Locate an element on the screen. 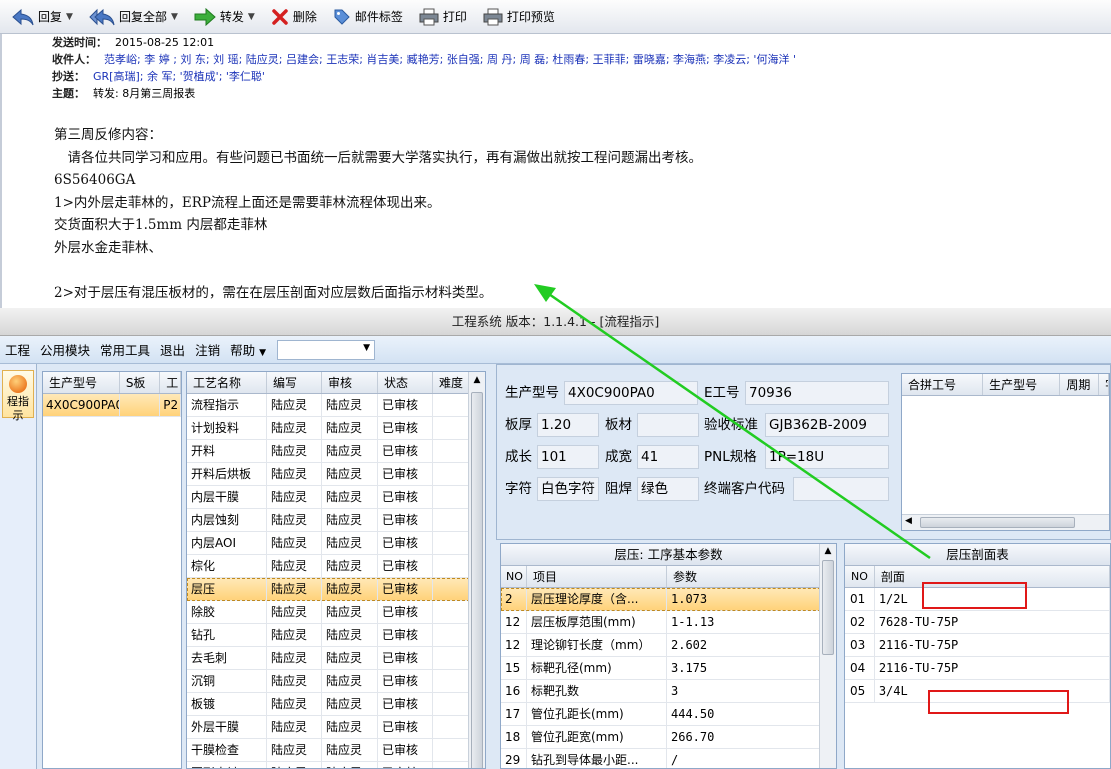 The image size is (1111, 769). table-row: 17 管位孔距长(mm) 444.50 is located at coordinates (668, 714).